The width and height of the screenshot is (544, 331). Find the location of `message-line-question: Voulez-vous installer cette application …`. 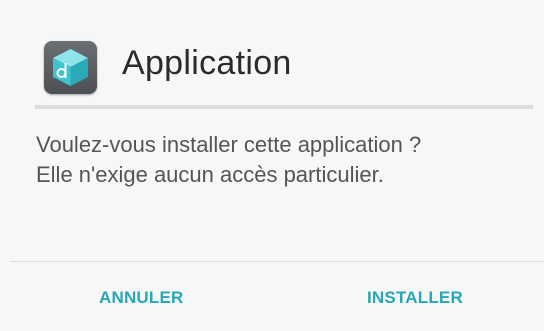

message-line-question: Voulez-vous installer cette application … is located at coordinates (229, 144).